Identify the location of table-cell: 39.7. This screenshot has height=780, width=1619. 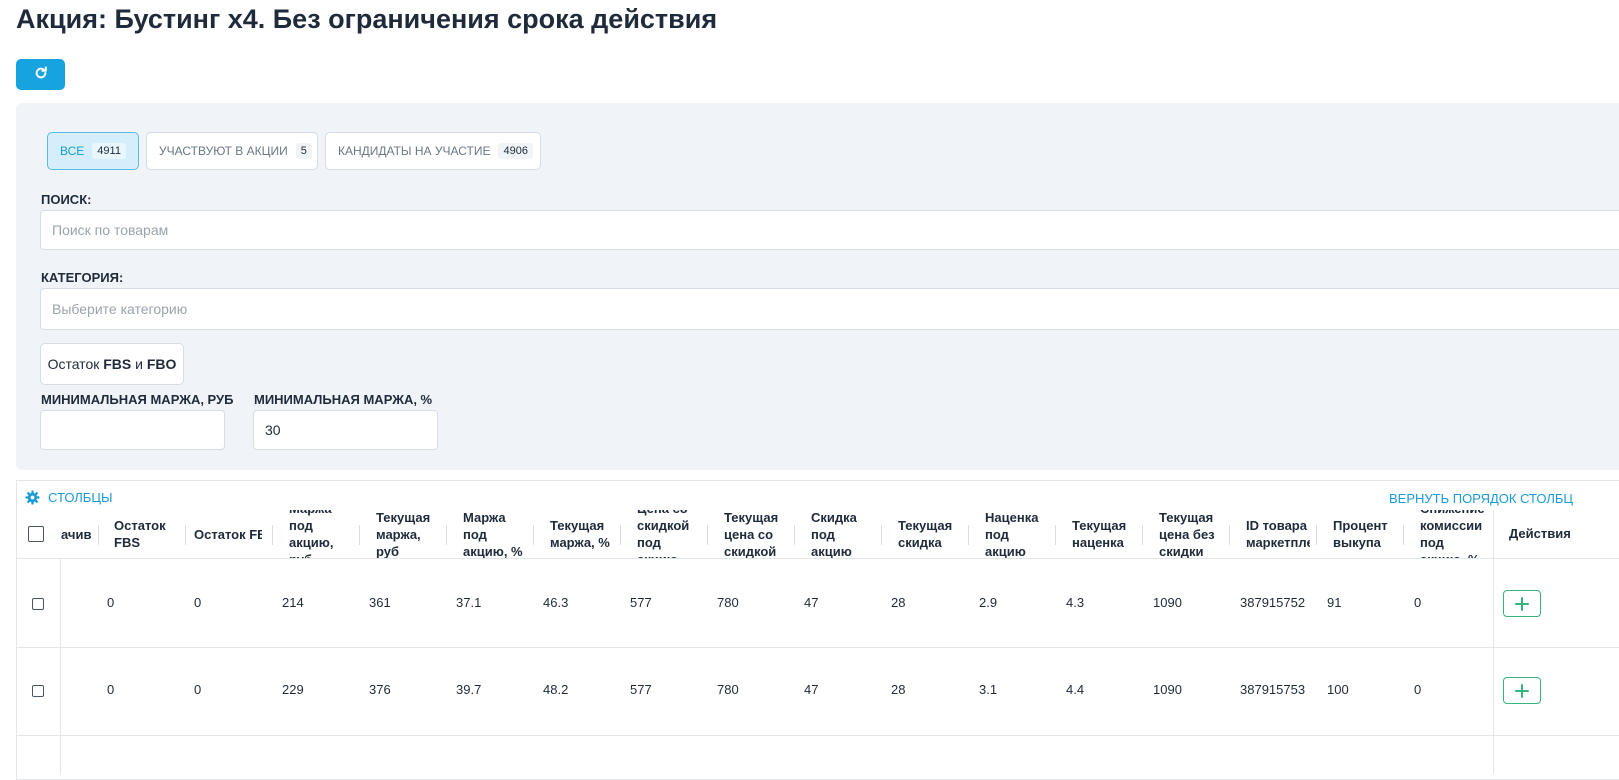
(469, 689).